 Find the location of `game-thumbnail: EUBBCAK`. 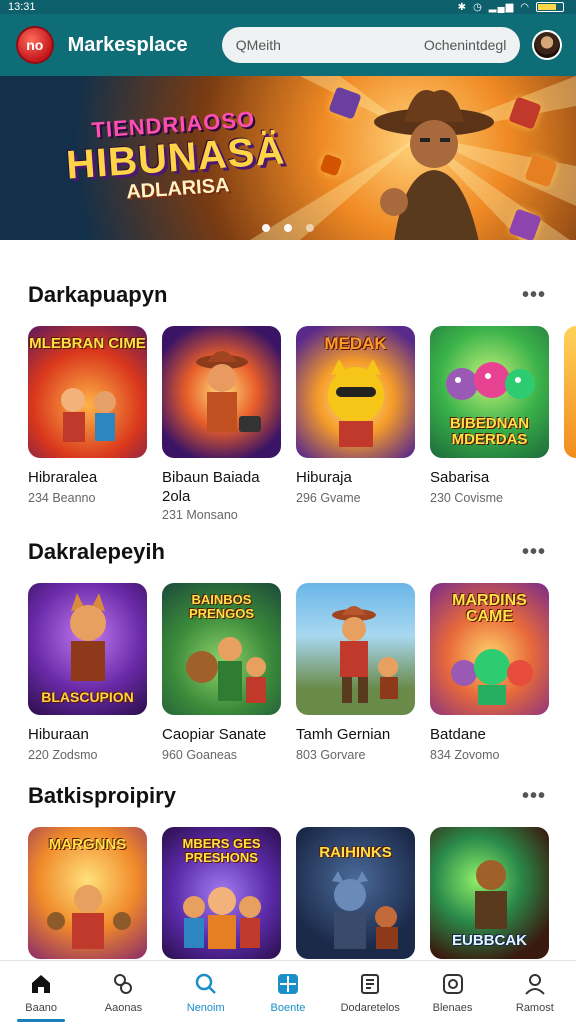

game-thumbnail: EUBBCAK is located at coordinates (489, 893).